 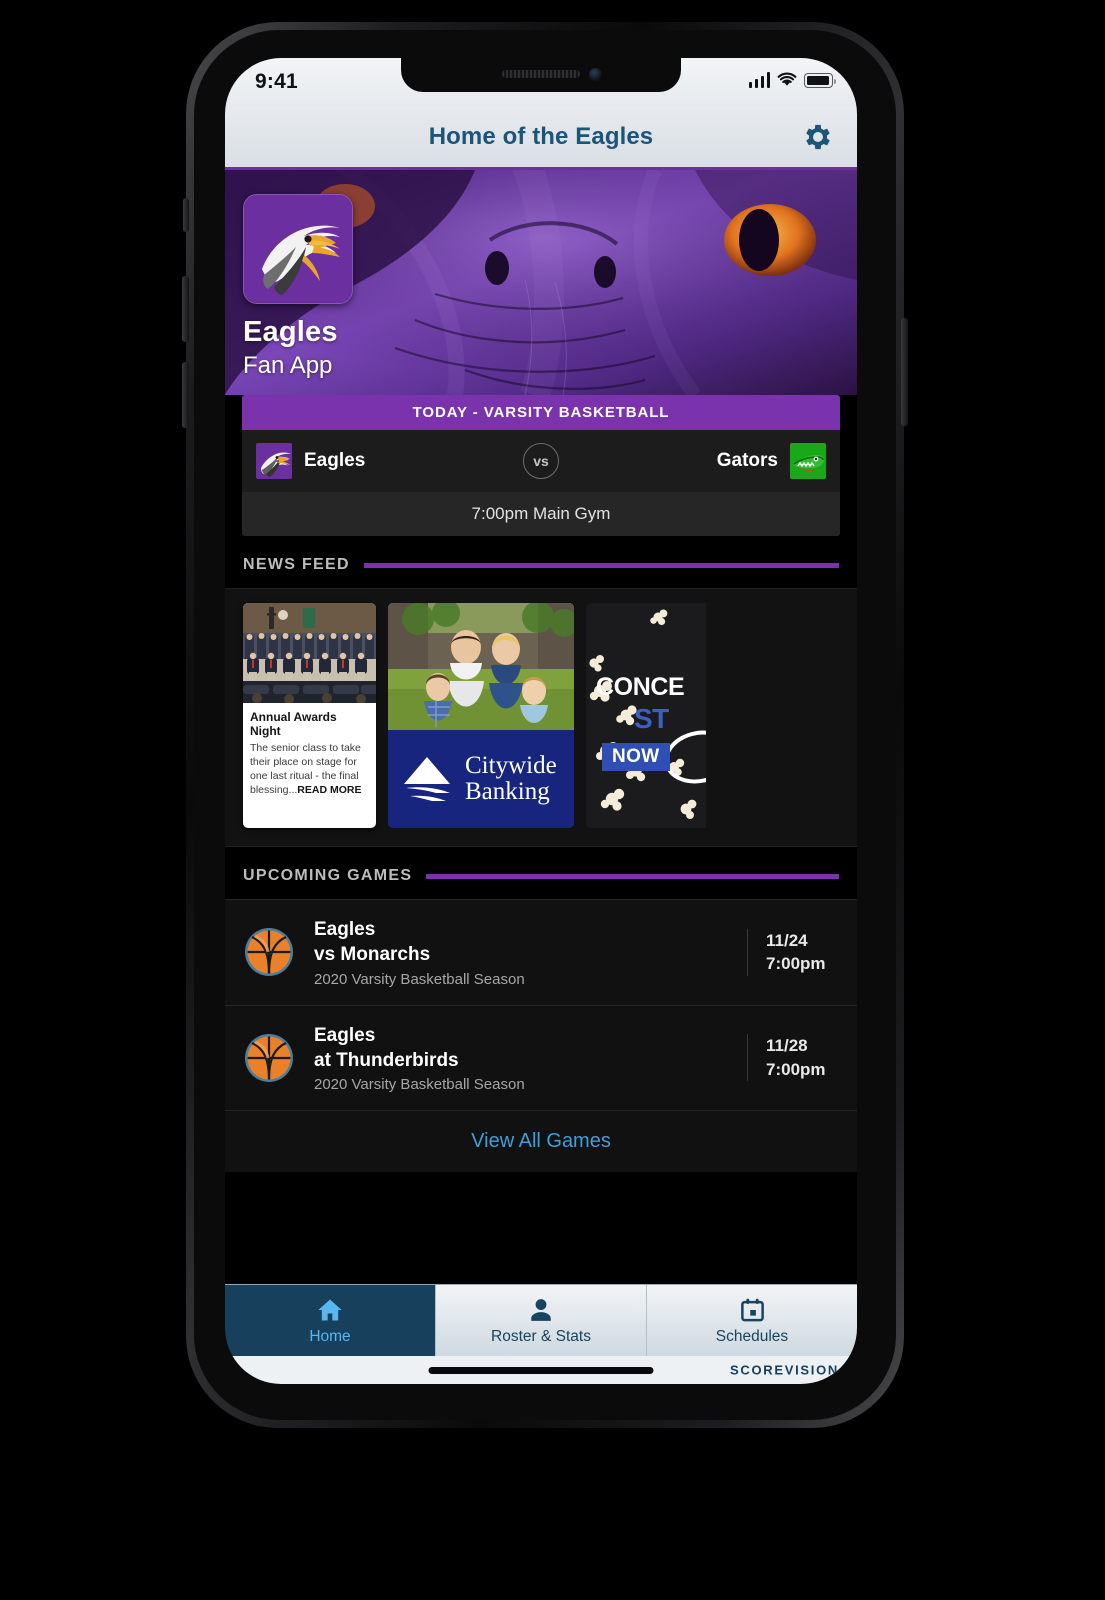 I want to click on mute-switch, so click(x=186, y=215).